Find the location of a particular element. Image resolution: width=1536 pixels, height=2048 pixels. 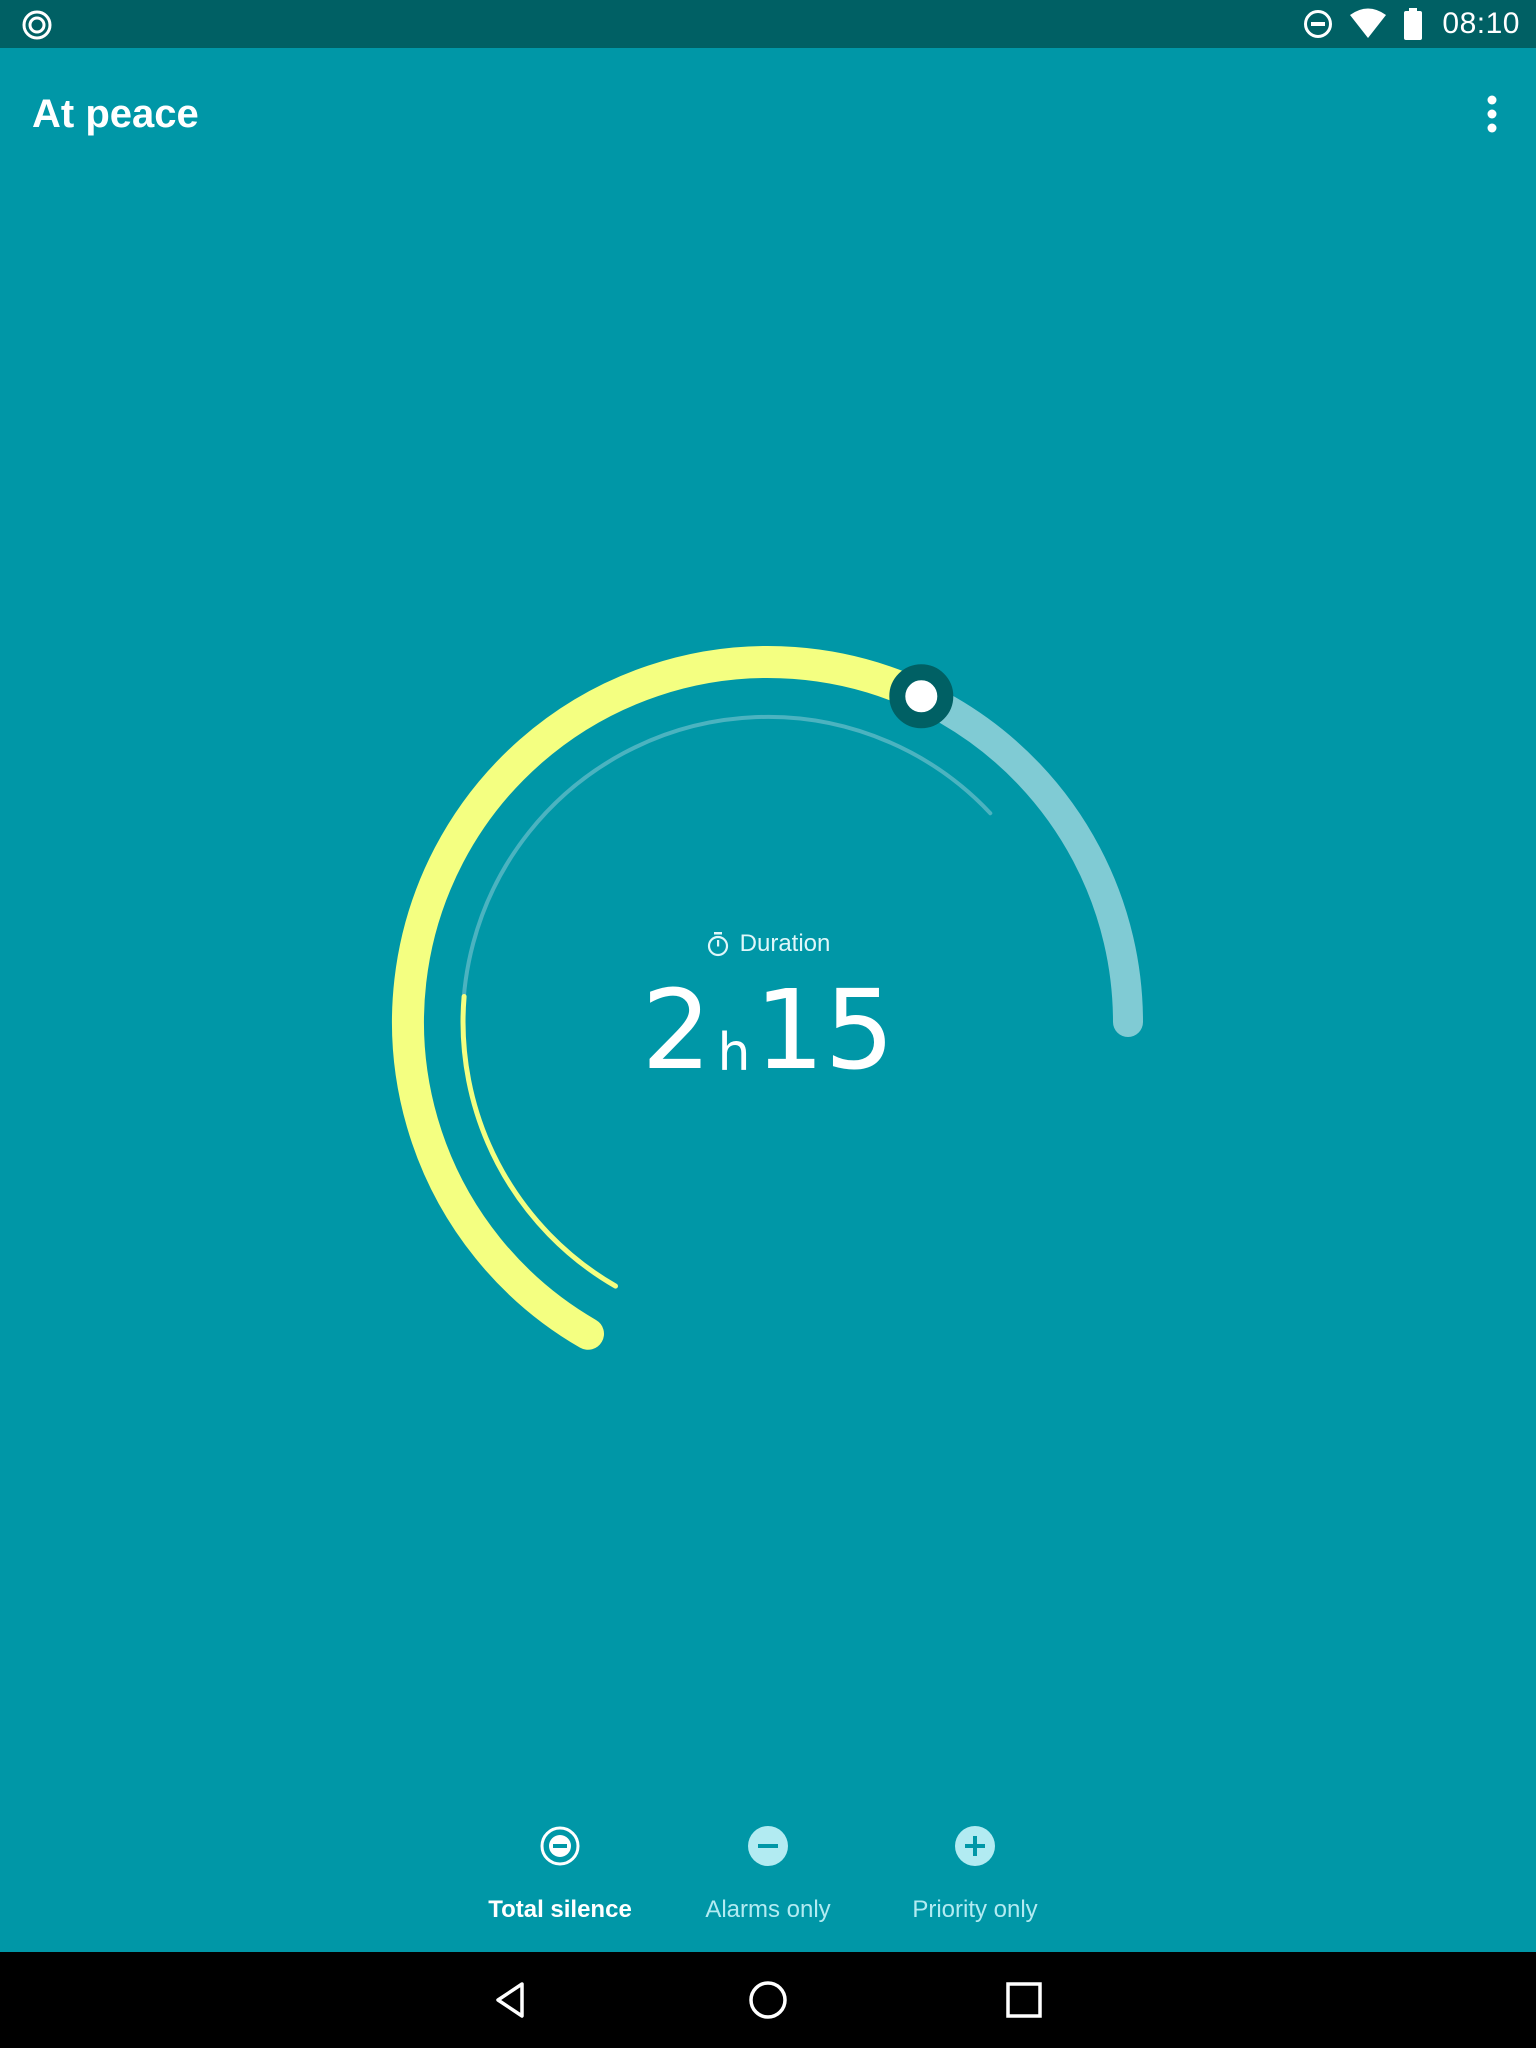

duration-hours-unit: h is located at coordinates (734, 1053).